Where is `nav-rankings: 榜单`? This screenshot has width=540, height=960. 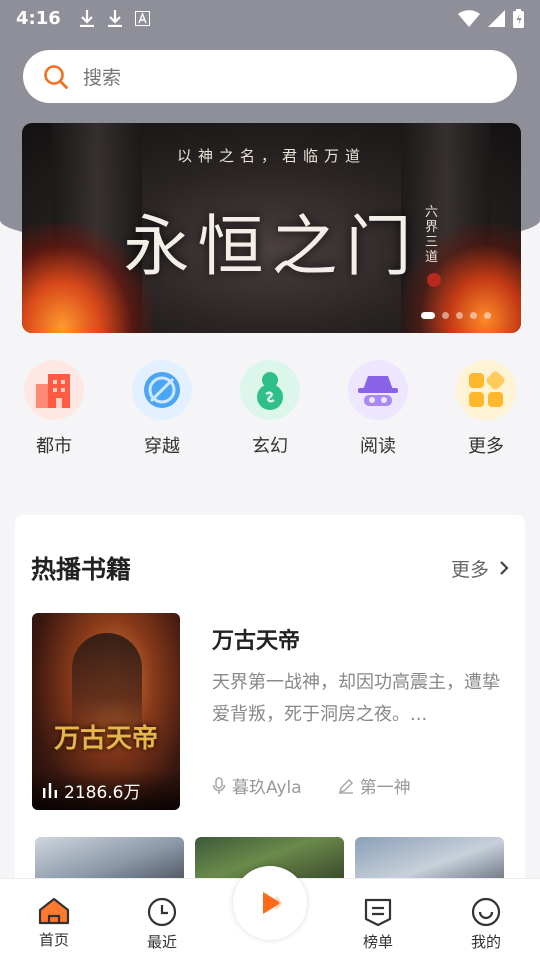
nav-rankings: 榜单 is located at coordinates (378, 919).